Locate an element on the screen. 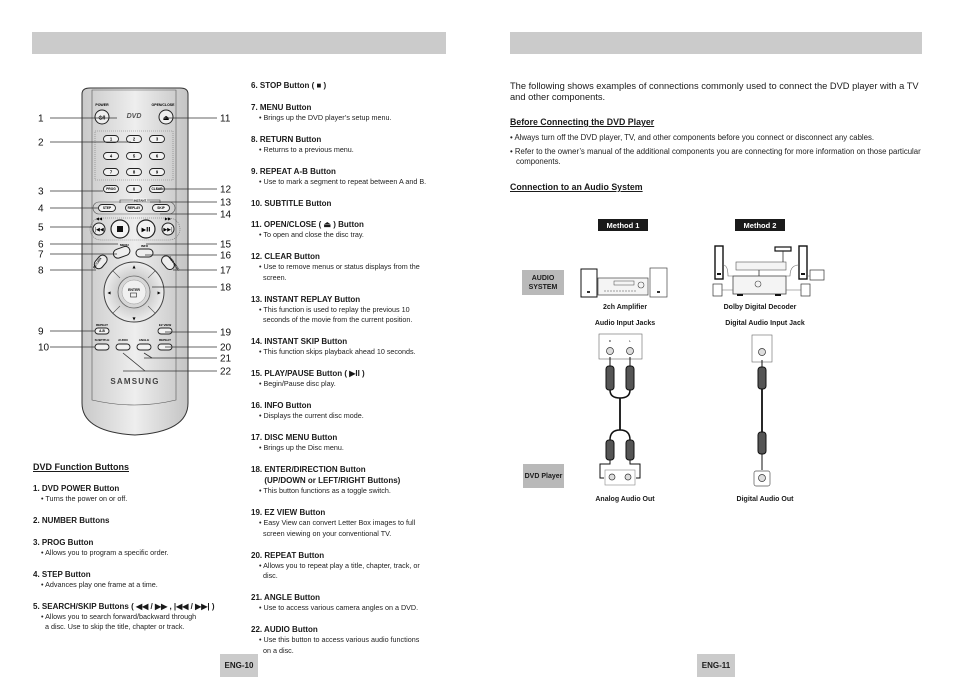  remote-inner-panel is located at coordinates (134, 247).